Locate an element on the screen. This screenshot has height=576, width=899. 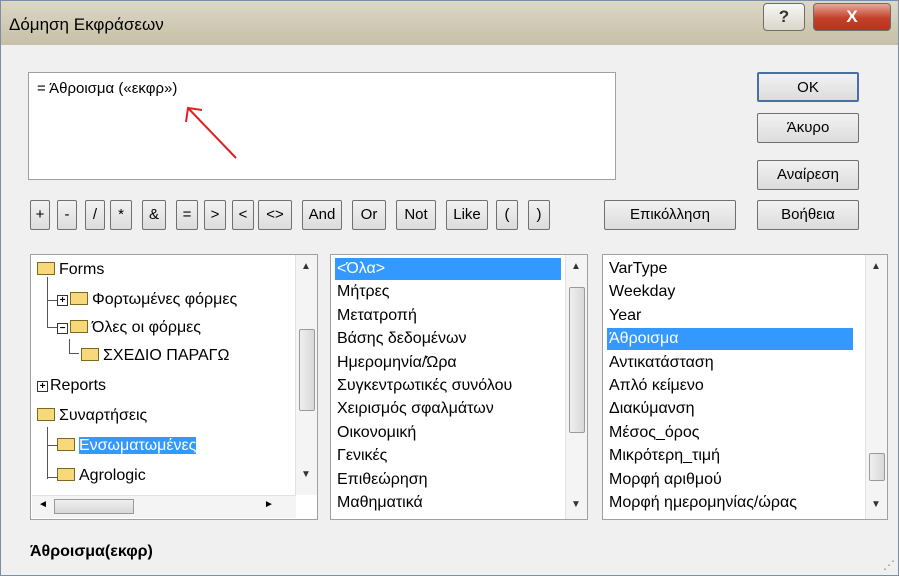
operator-button: - is located at coordinates (67, 215).